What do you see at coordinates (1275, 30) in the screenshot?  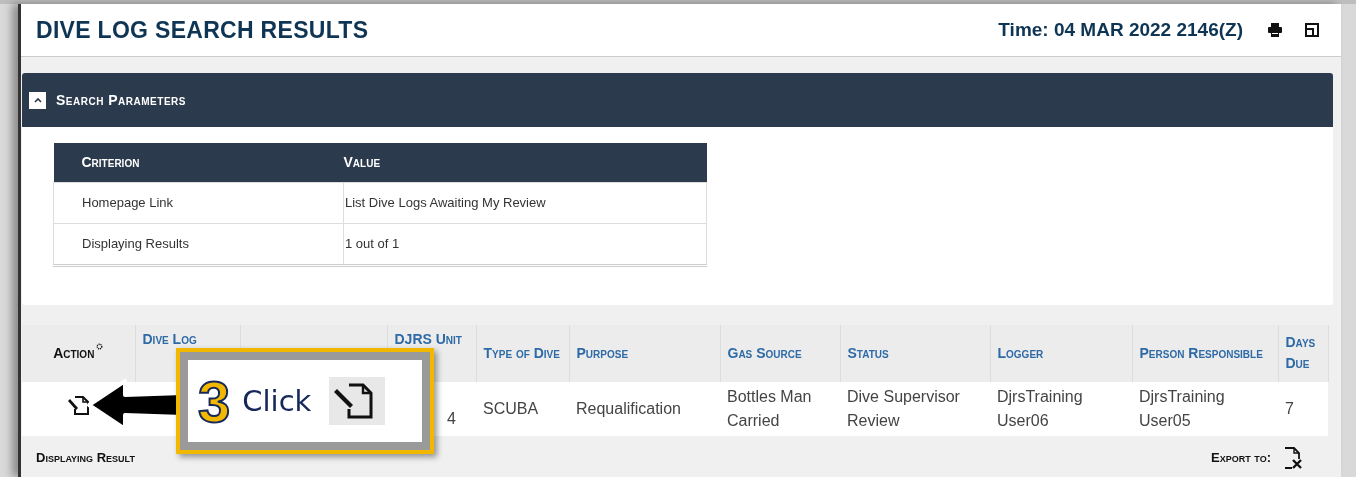 I see `print-icon` at bounding box center [1275, 30].